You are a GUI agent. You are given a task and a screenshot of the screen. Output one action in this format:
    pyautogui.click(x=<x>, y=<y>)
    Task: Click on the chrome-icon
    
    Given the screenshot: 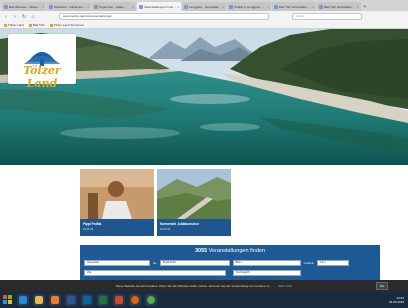 What is the action you would take?
    pyautogui.click(x=151, y=299)
    